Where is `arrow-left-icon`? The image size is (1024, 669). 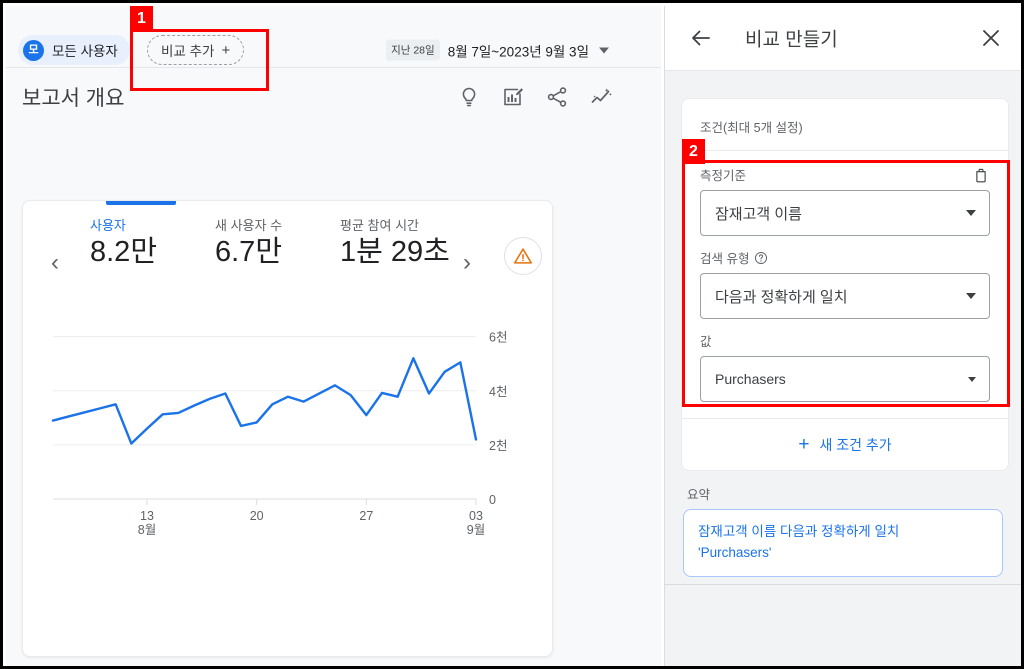
arrow-left-icon is located at coordinates (701, 38).